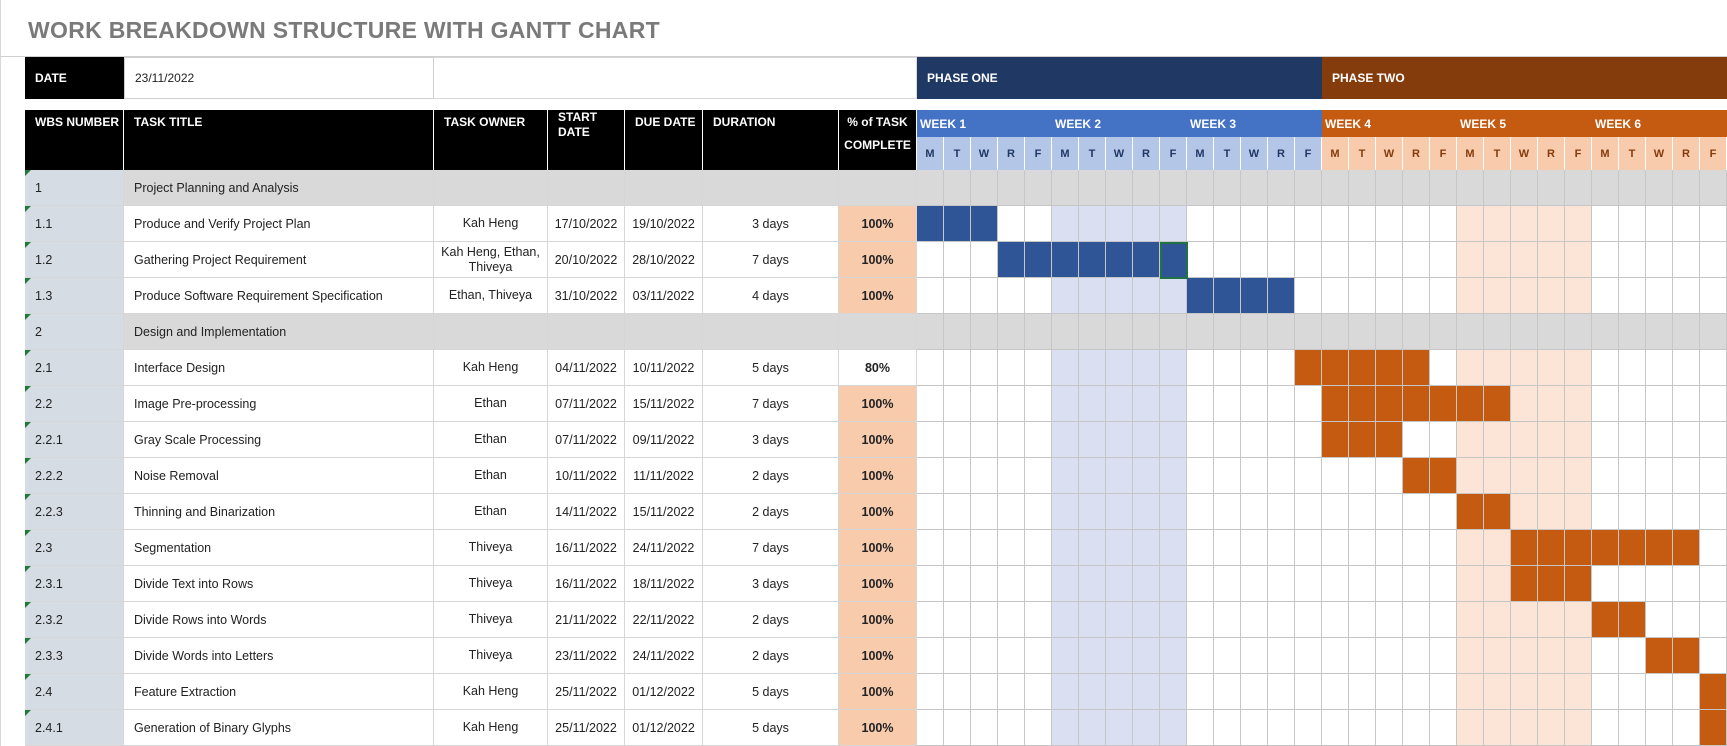 This screenshot has width=1727, height=746. Describe the element at coordinates (491, 296) in the screenshot. I see `task-owner-cell: Ethan, Thiveya` at that location.